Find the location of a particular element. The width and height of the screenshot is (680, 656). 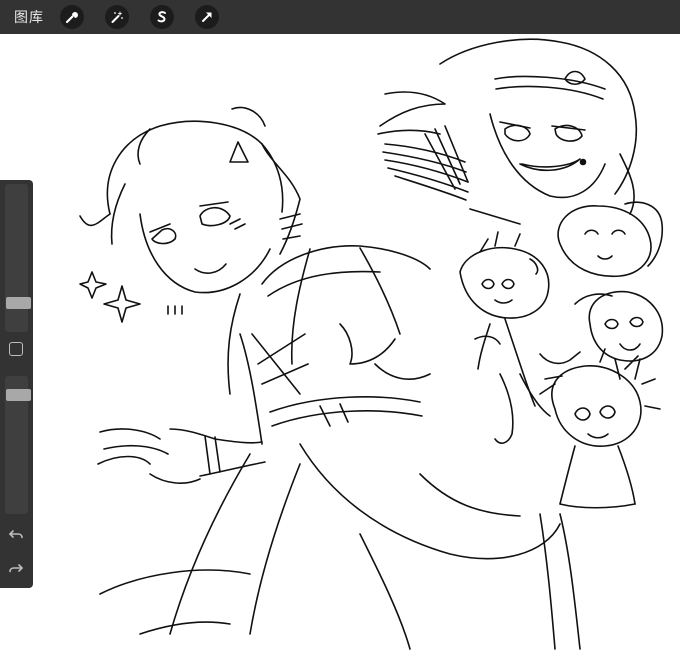

modify-button is located at coordinates (16, 349).